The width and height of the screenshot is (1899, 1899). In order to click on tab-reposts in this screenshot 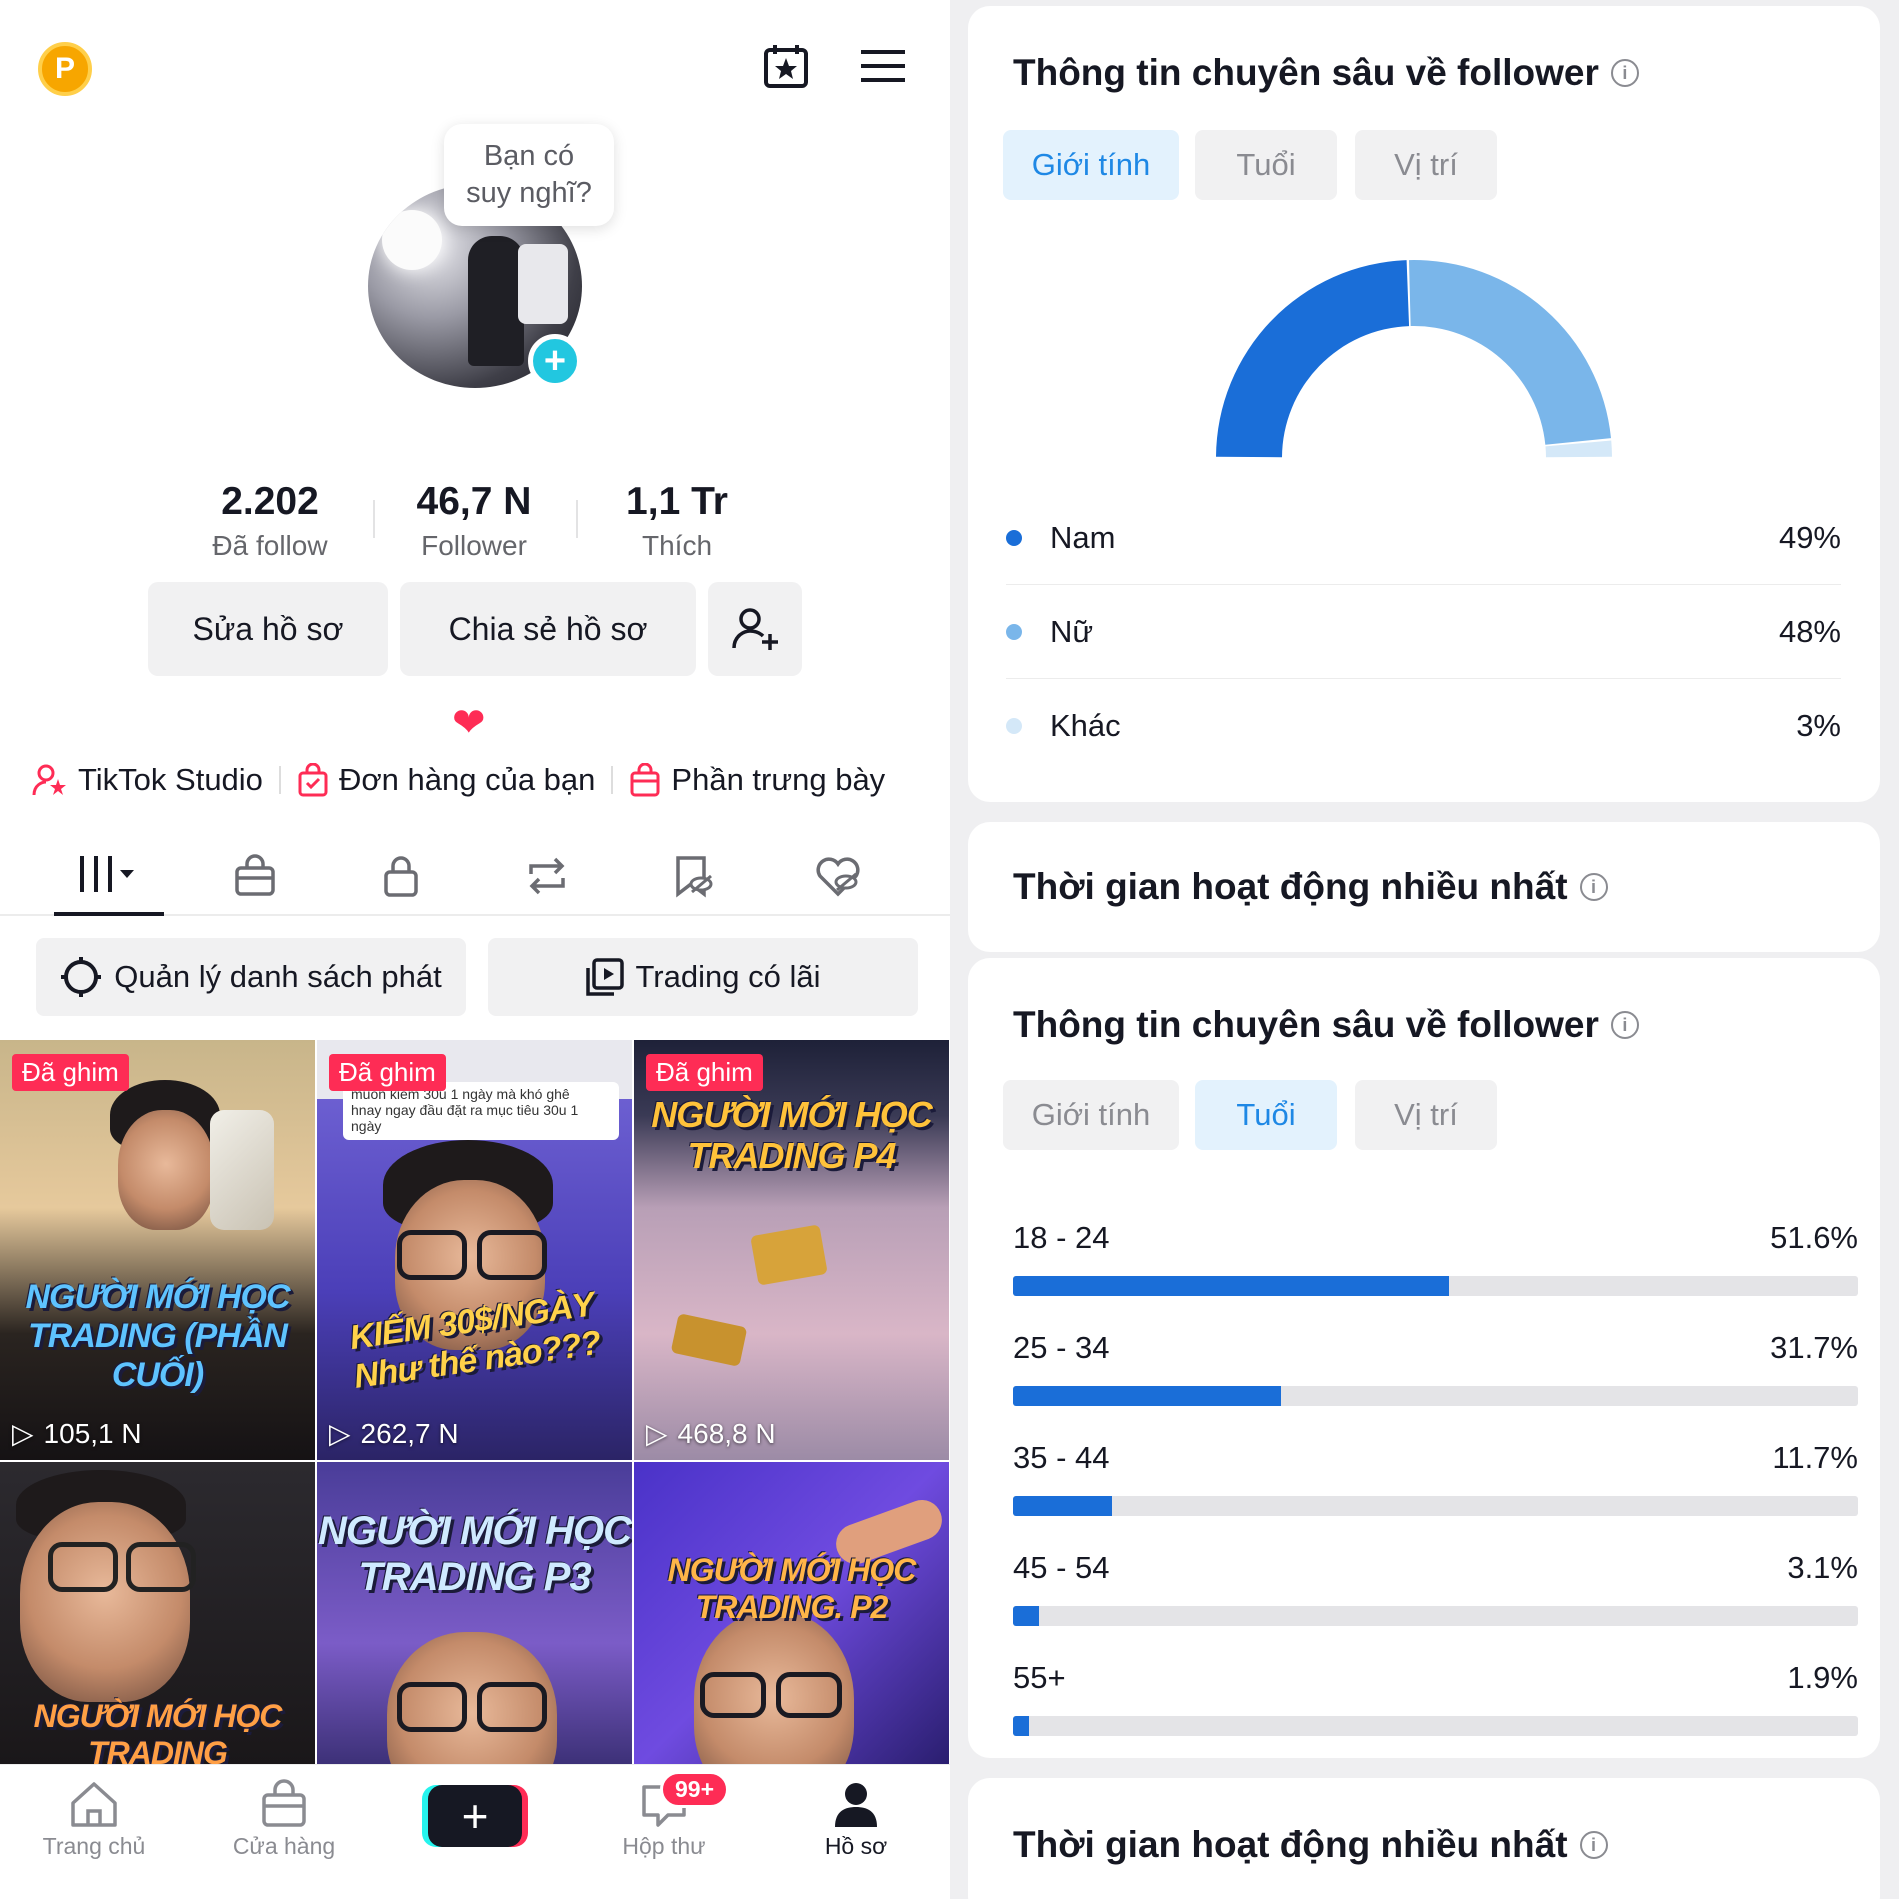, I will do `click(547, 876)`.